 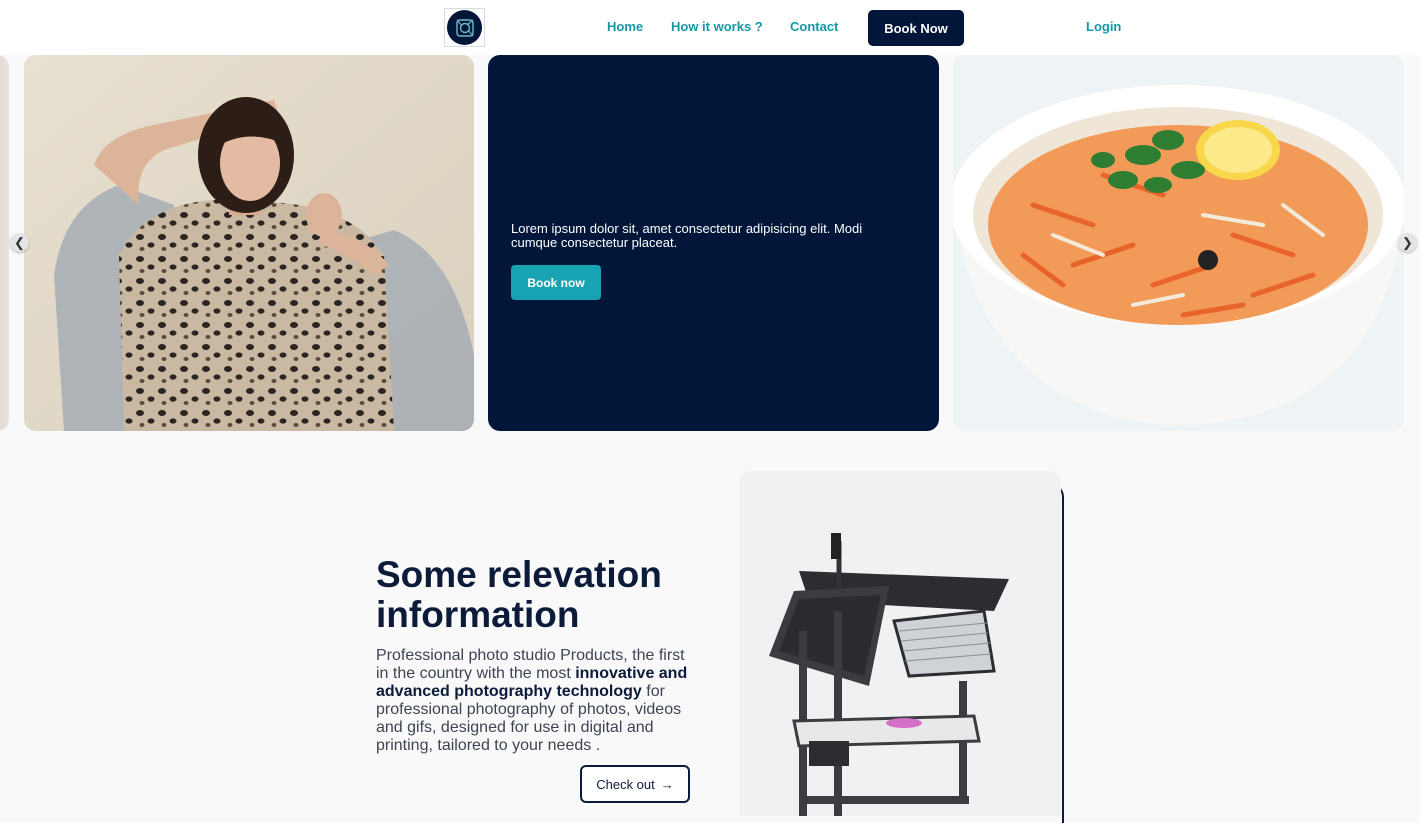 What do you see at coordinates (249, 243) in the screenshot?
I see `carousel-slide-fashion-image` at bounding box center [249, 243].